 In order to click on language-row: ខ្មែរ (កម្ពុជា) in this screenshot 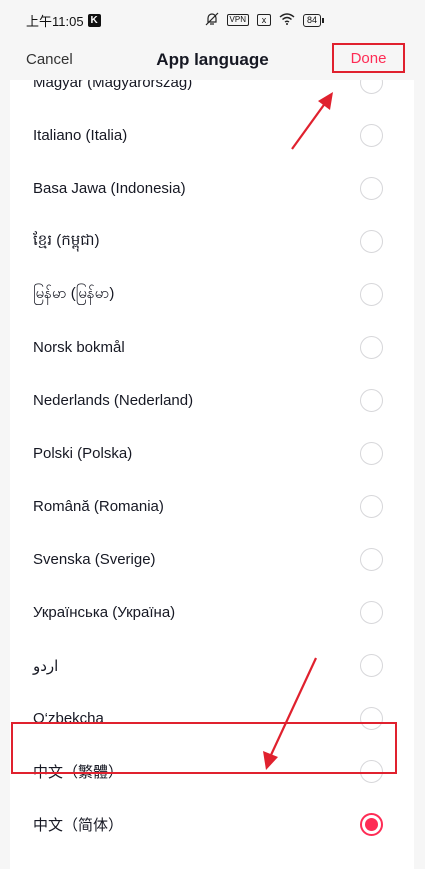, I will do `click(212, 241)`.